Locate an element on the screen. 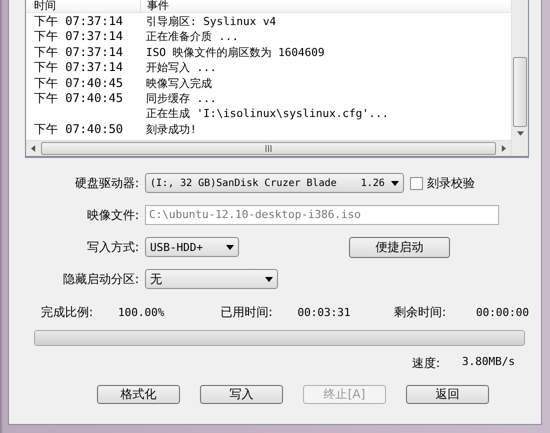 The height and width of the screenshot is (433, 550). hidden-partition-dropdown: 无 is located at coordinates (211, 279).